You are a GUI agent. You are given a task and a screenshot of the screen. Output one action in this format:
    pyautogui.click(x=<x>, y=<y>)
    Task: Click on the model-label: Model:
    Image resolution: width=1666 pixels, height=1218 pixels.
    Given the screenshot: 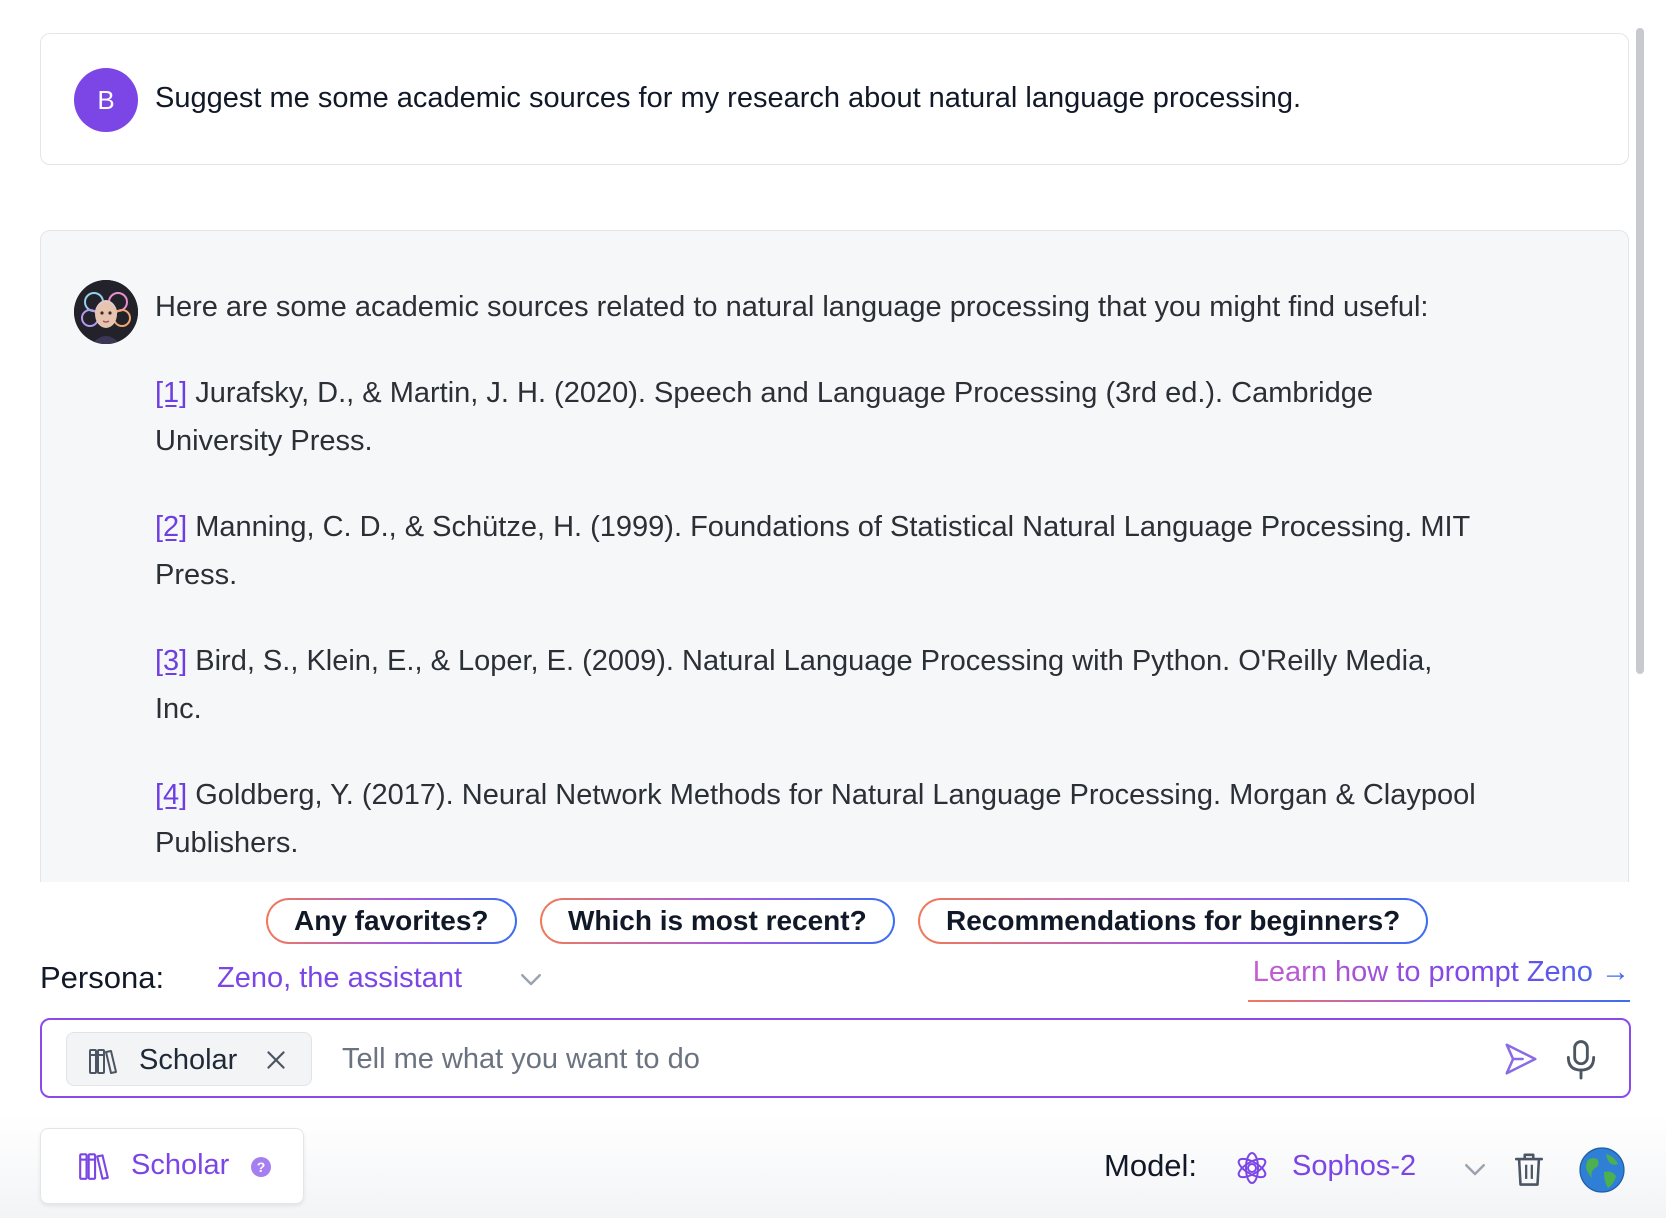 What is the action you would take?
    pyautogui.click(x=1151, y=1165)
    